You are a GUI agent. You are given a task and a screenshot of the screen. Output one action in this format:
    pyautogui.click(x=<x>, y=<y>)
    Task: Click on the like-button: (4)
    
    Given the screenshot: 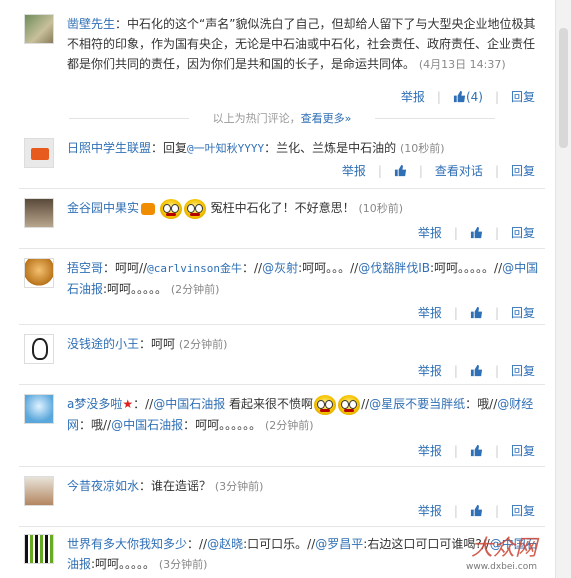 What is the action you would take?
    pyautogui.click(x=468, y=97)
    